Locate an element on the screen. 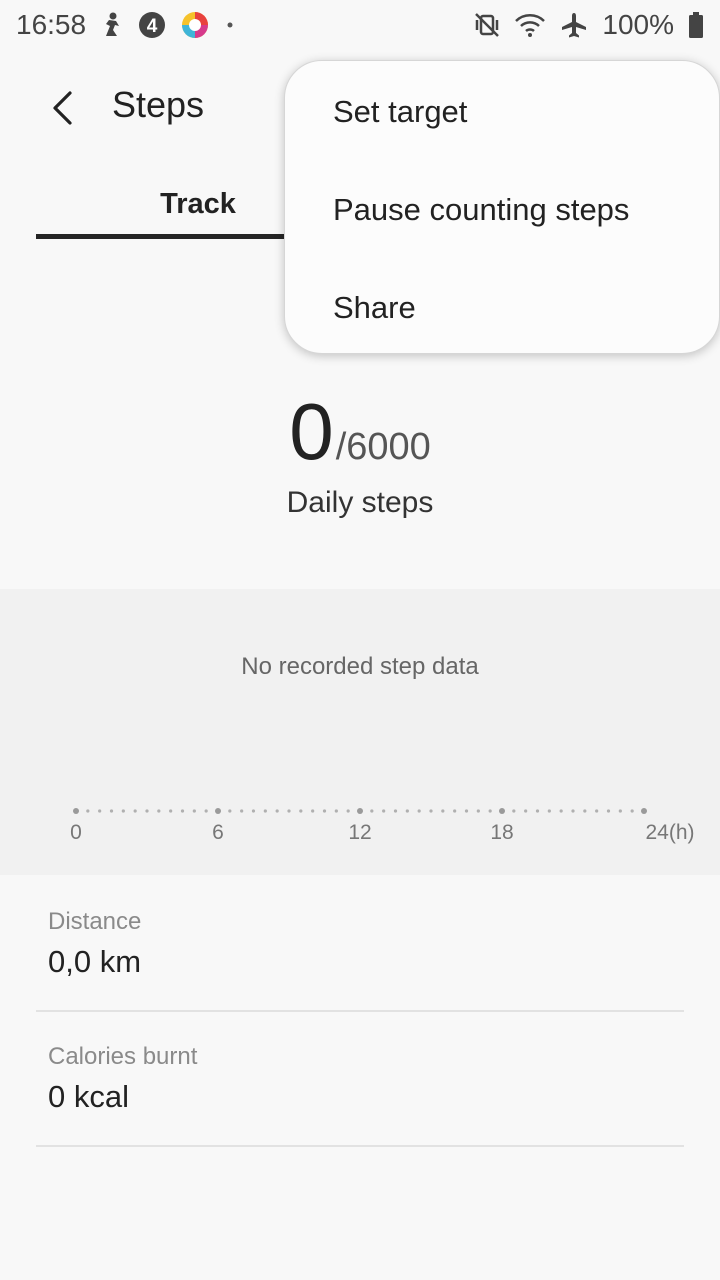  wifi-icon is located at coordinates (530, 25).